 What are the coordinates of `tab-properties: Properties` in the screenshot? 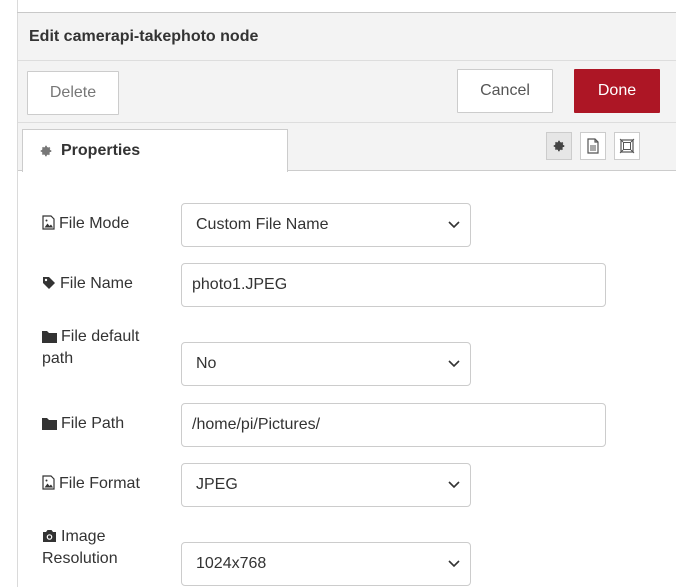 It's located at (155, 150).